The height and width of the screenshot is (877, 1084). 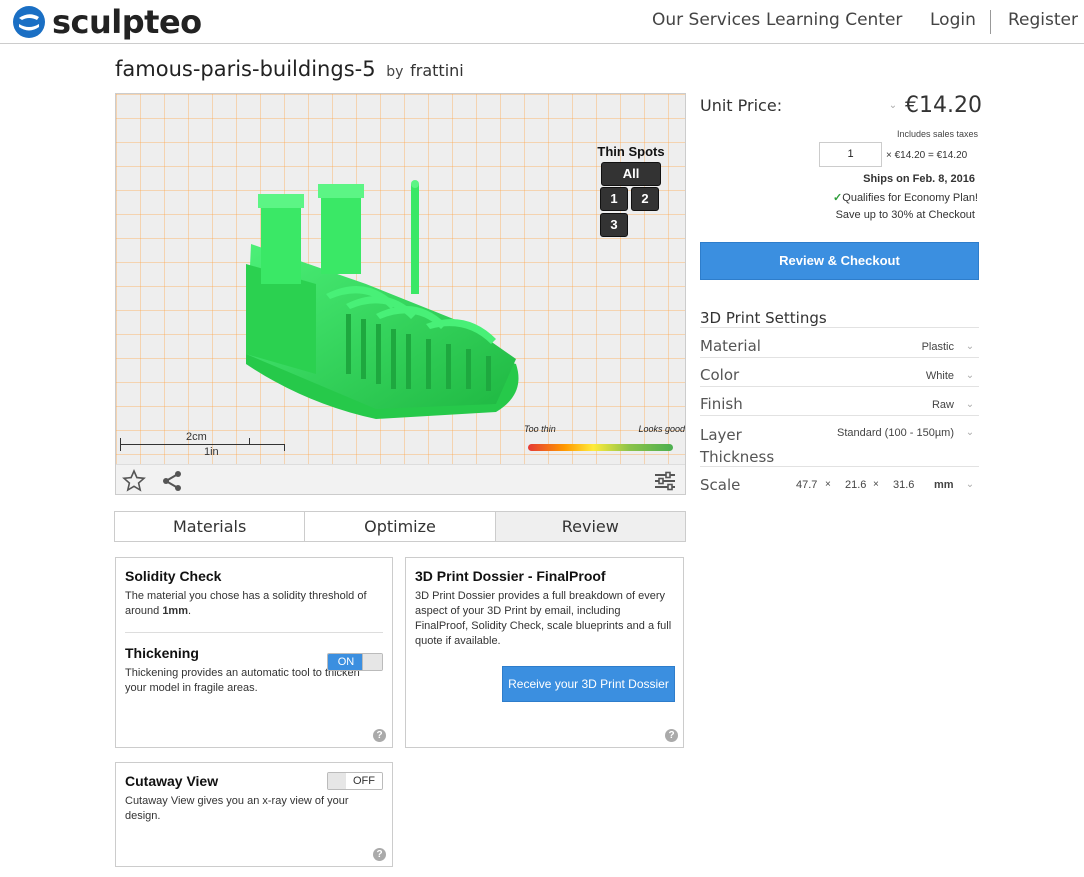 I want to click on print-settings-title: 3D Print Settings, so click(x=763, y=318).